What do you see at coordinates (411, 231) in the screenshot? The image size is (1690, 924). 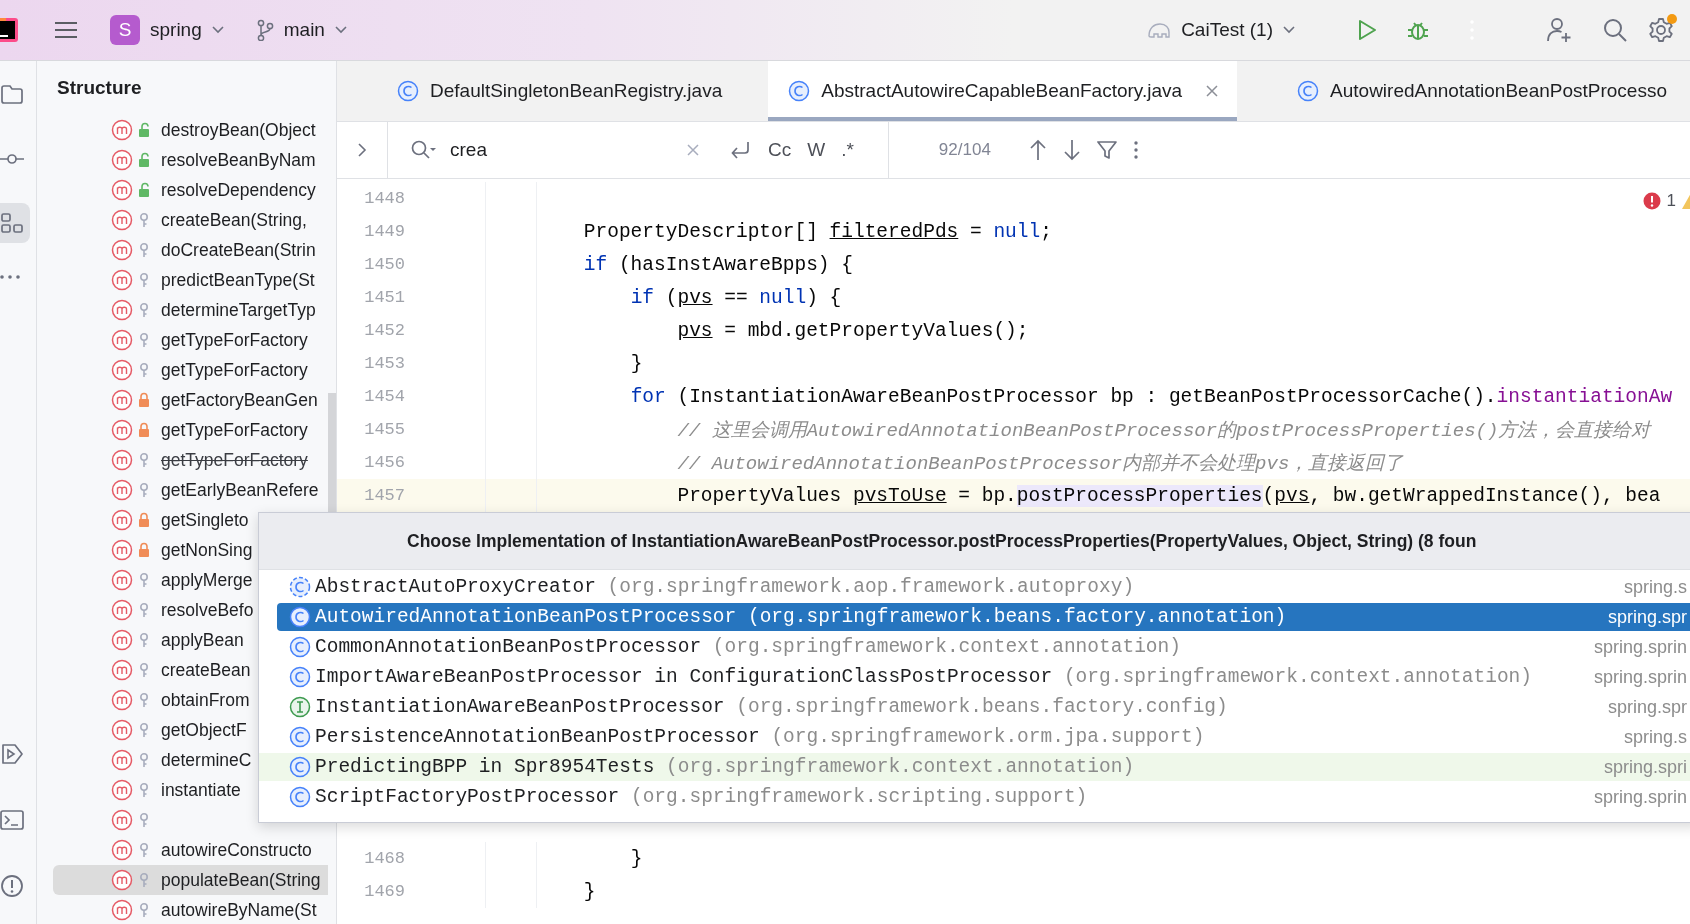 I see `line-number: 1449` at bounding box center [411, 231].